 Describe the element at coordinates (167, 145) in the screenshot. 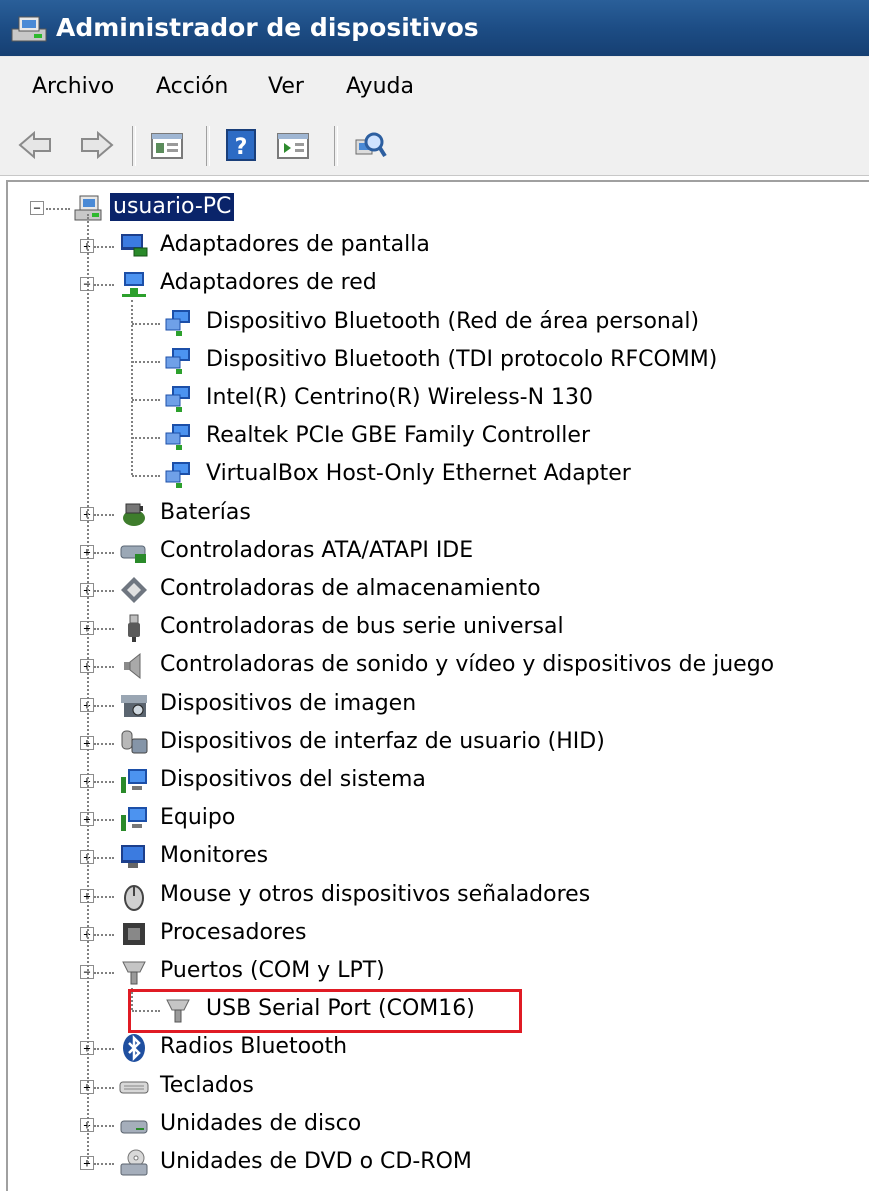

I see `properties-icon` at that location.